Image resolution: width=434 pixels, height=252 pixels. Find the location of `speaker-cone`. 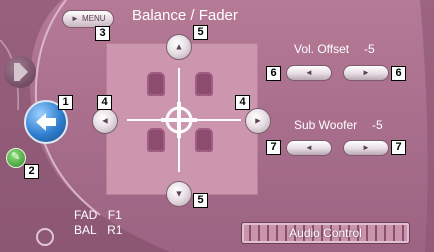

speaker-cone is located at coordinates (24, 72).